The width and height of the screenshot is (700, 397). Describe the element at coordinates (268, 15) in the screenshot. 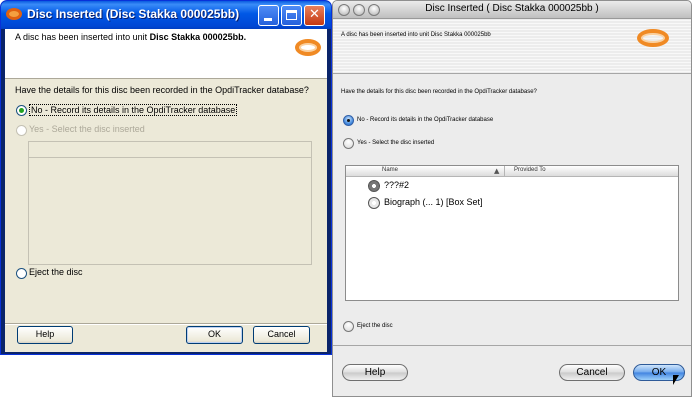

I see `minimize-button` at that location.